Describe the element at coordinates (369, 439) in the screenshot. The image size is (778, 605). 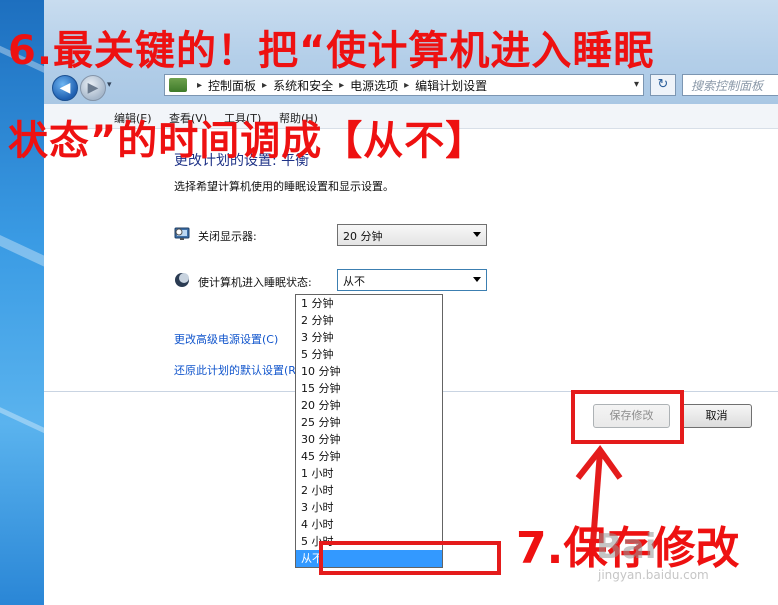
I see `sleep-option: 30 分钟` at that location.